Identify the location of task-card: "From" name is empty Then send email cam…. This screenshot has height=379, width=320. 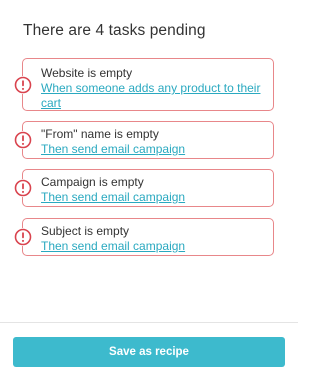
(144, 140).